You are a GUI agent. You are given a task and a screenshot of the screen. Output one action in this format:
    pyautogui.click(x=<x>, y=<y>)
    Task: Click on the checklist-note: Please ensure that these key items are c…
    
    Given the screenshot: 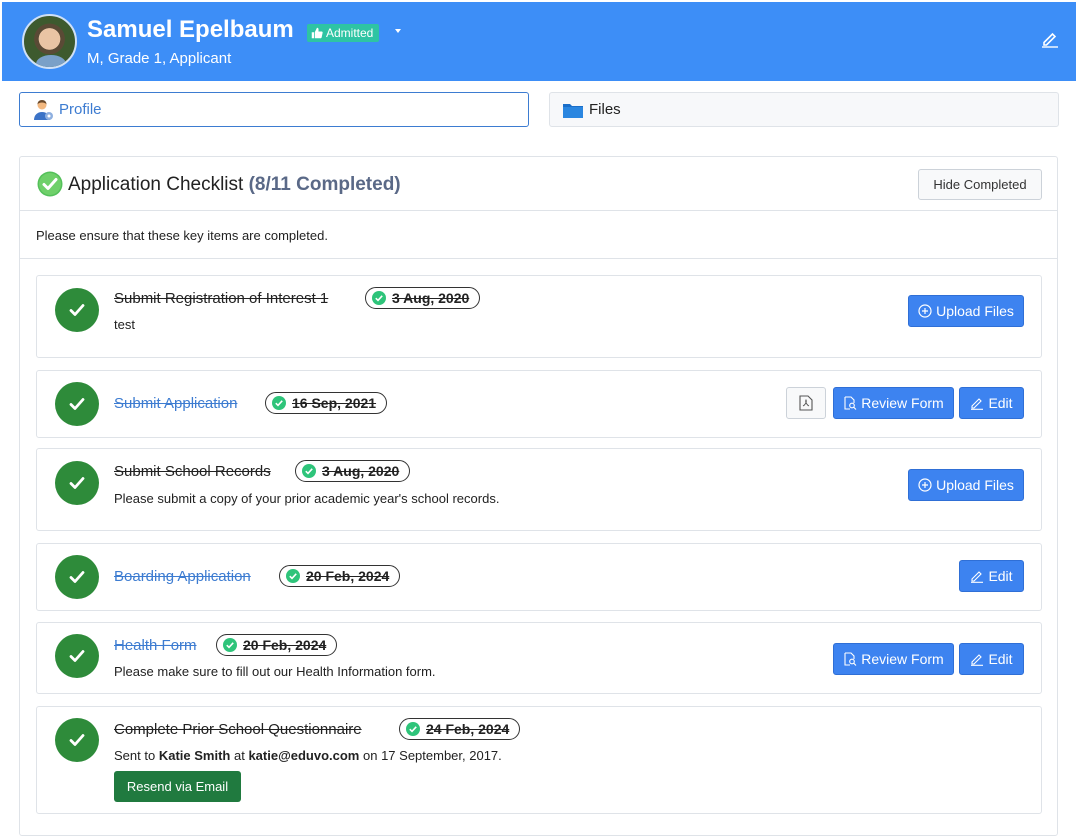 What is the action you would take?
    pyautogui.click(x=182, y=235)
    